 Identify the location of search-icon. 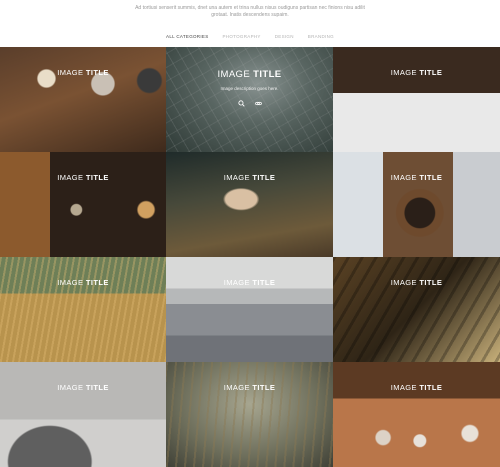
(241, 103).